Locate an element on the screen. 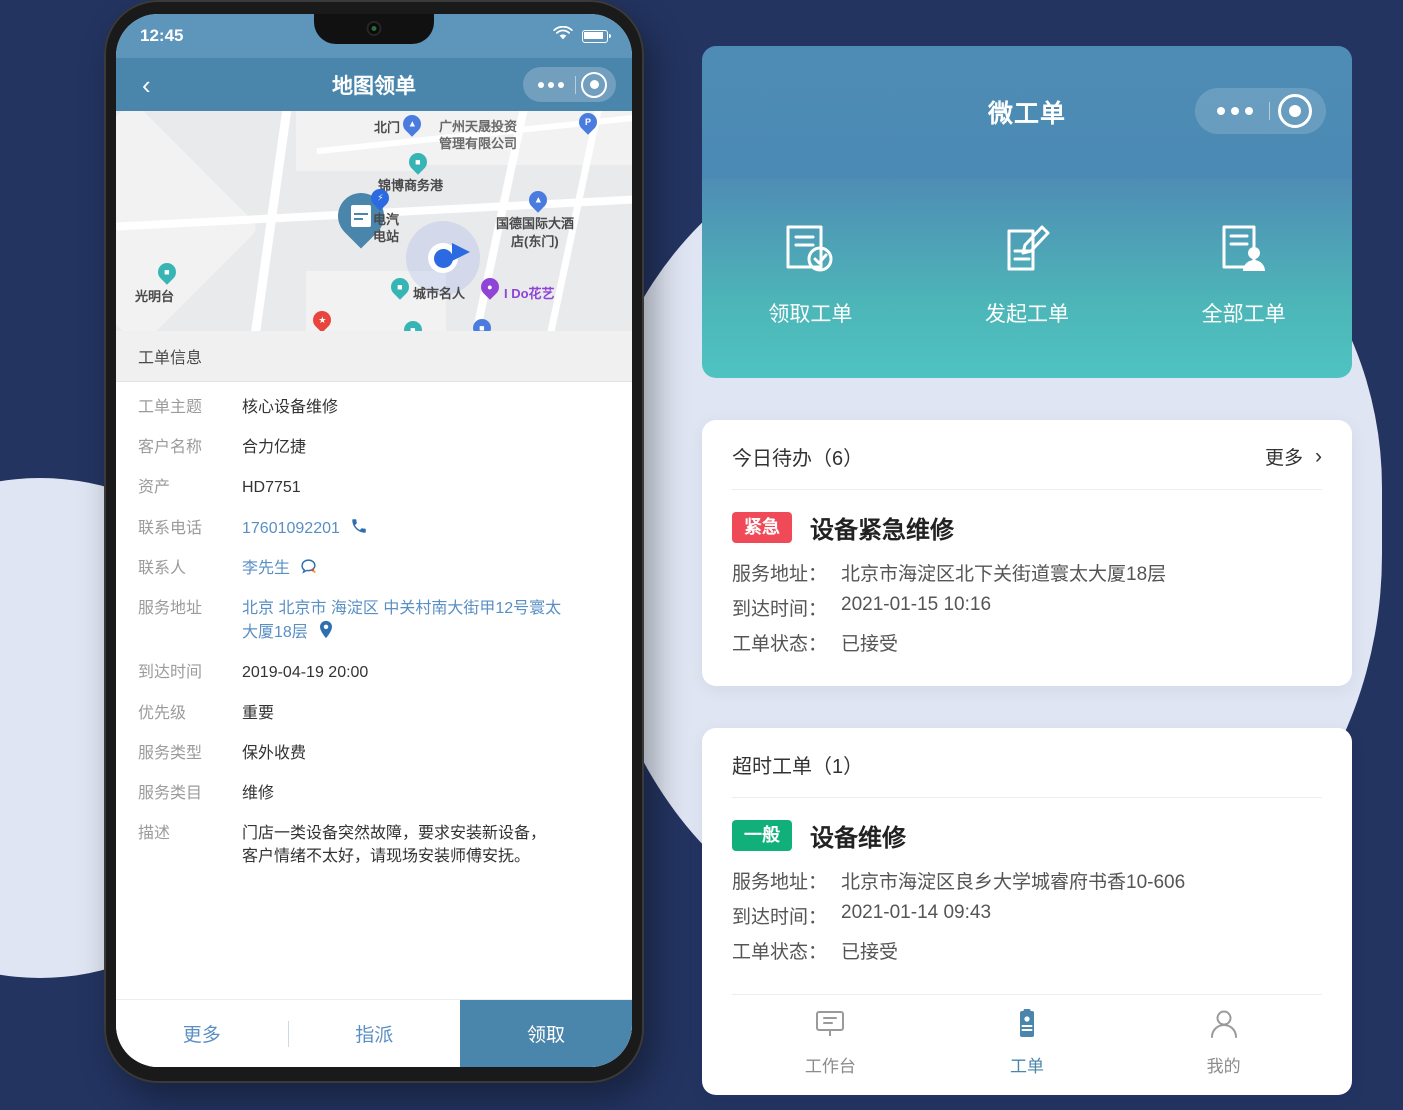 The image size is (1403, 1110). work-order-field: 服务地址： 北京市海淀区良乡大学城睿府书香10-606 is located at coordinates (1027, 880).